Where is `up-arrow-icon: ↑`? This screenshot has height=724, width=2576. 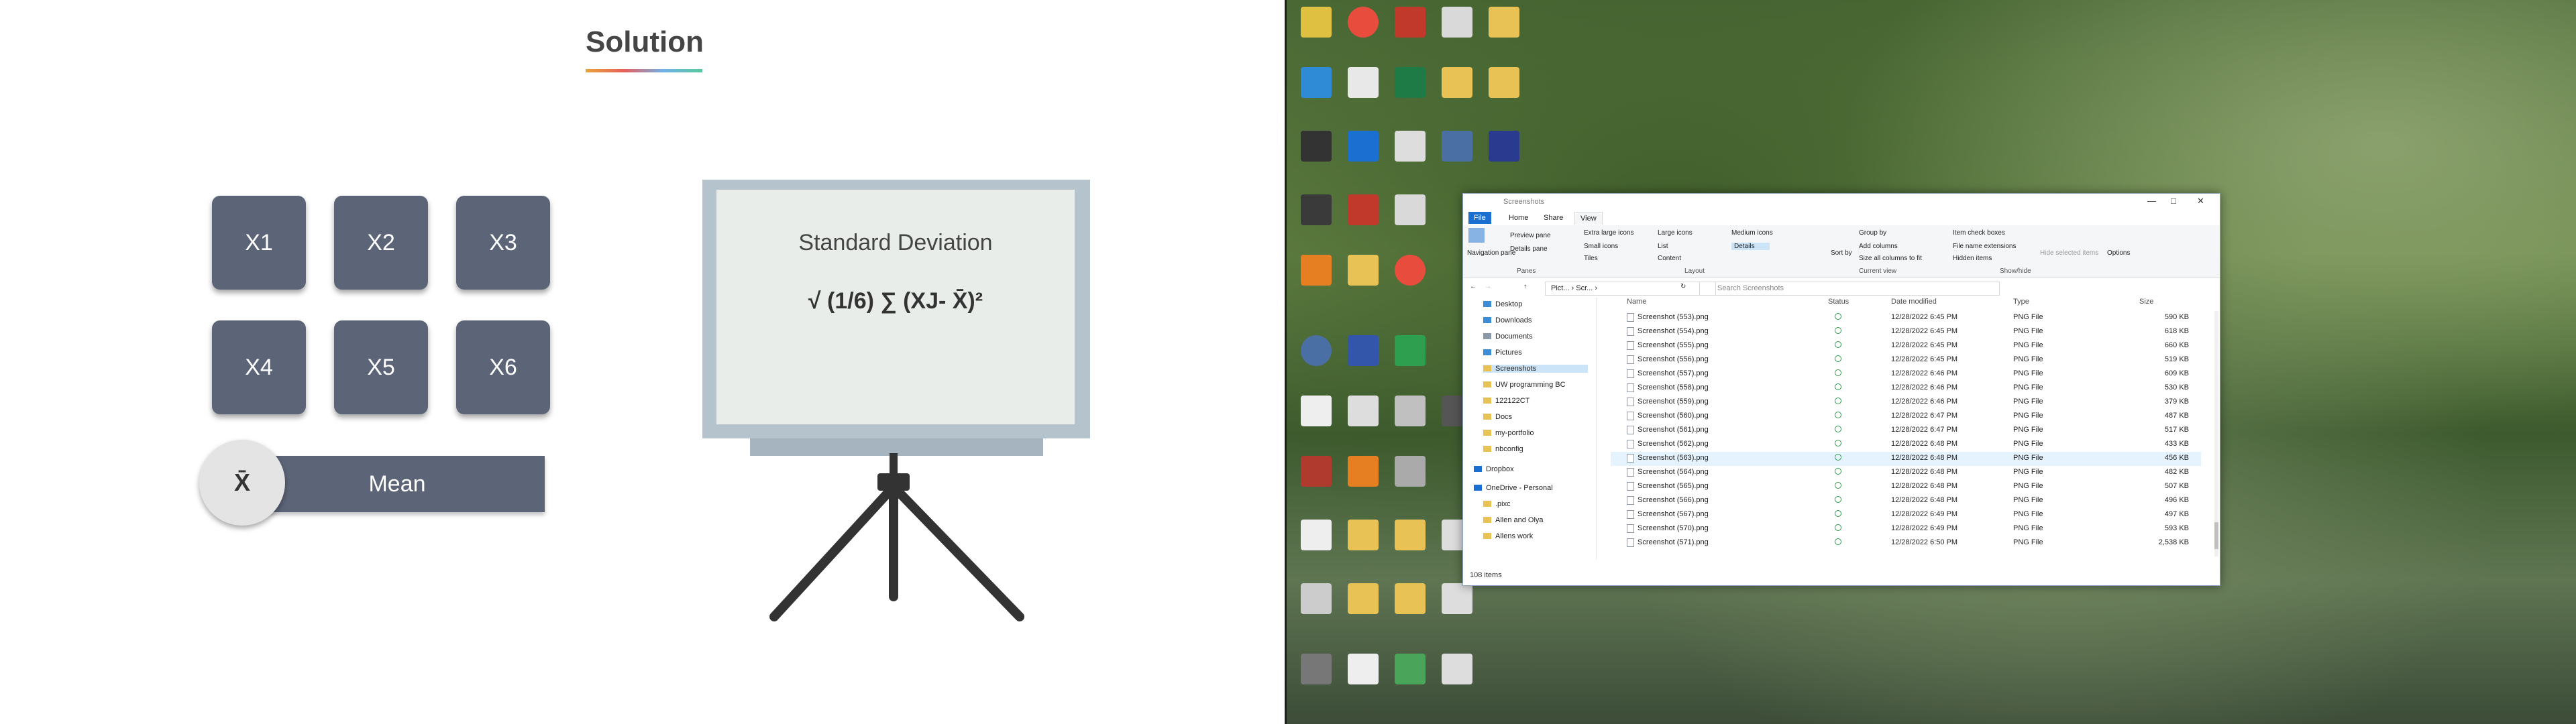
up-arrow-icon: ↑ is located at coordinates (1525, 286).